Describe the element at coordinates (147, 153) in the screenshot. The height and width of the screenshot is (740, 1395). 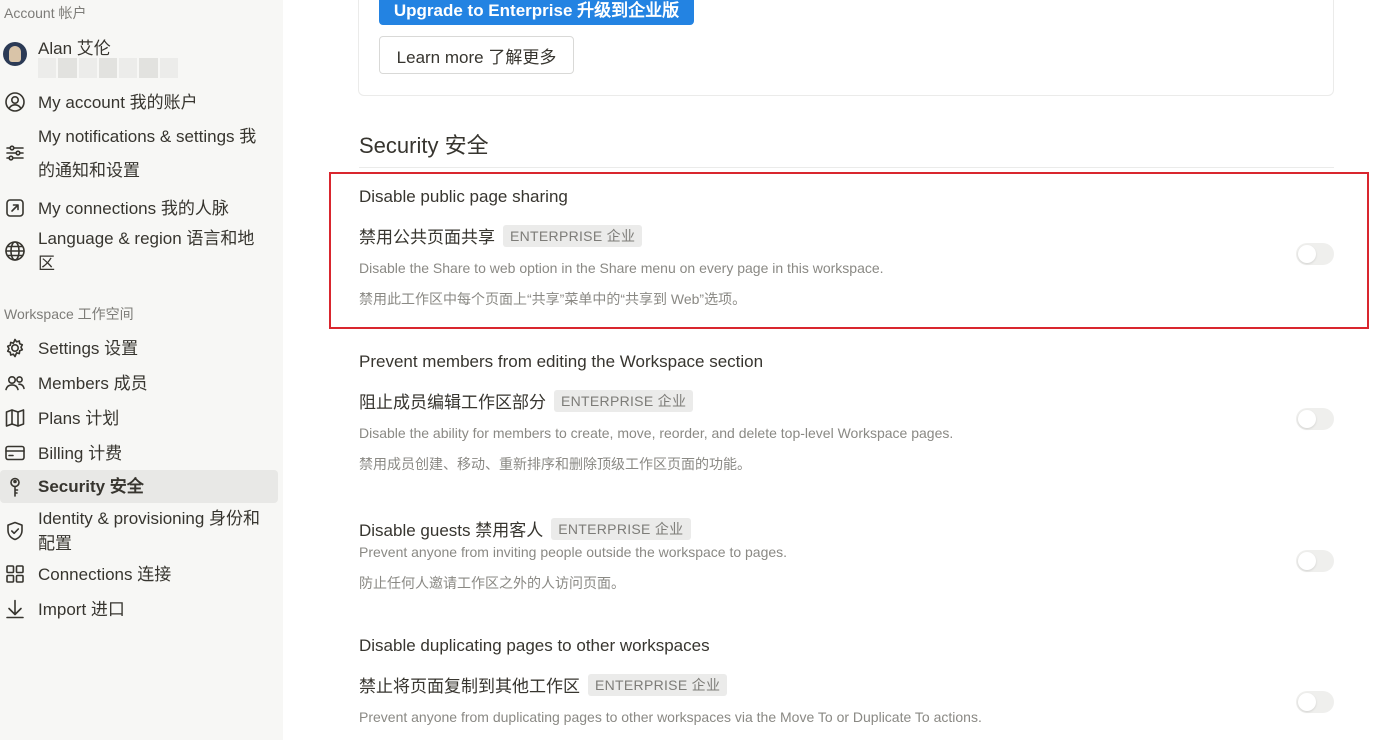
I see `sidebar-item-label: My notifications & settings 我的通知和设置` at that location.